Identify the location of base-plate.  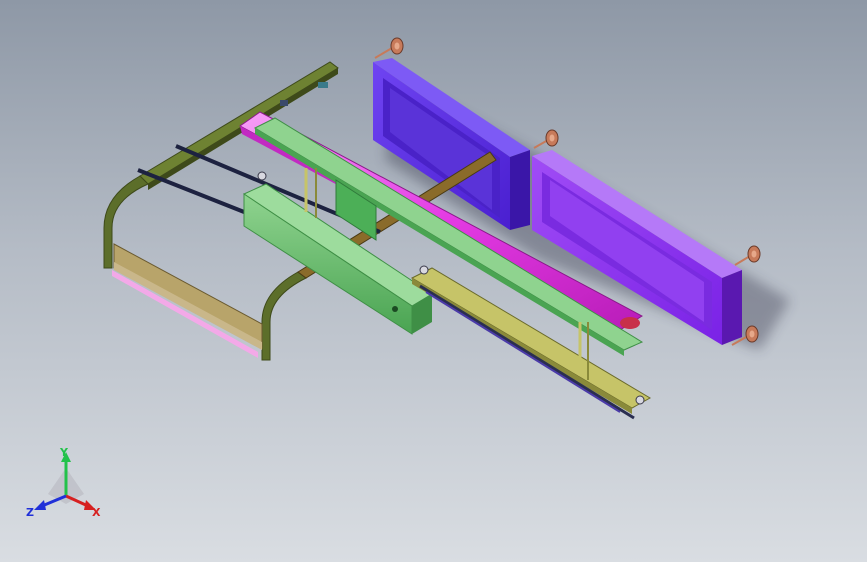
(187, 300).